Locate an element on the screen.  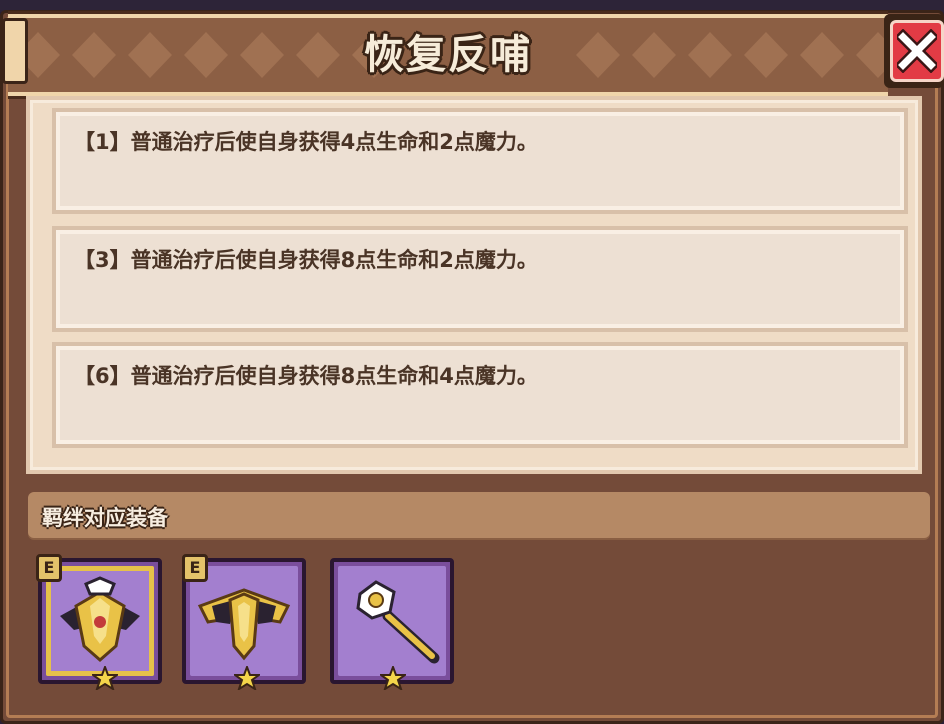
effect-text: 【1】普通治疗后使自身获得4点生命和2点魔力。 is located at coordinates (306, 142).